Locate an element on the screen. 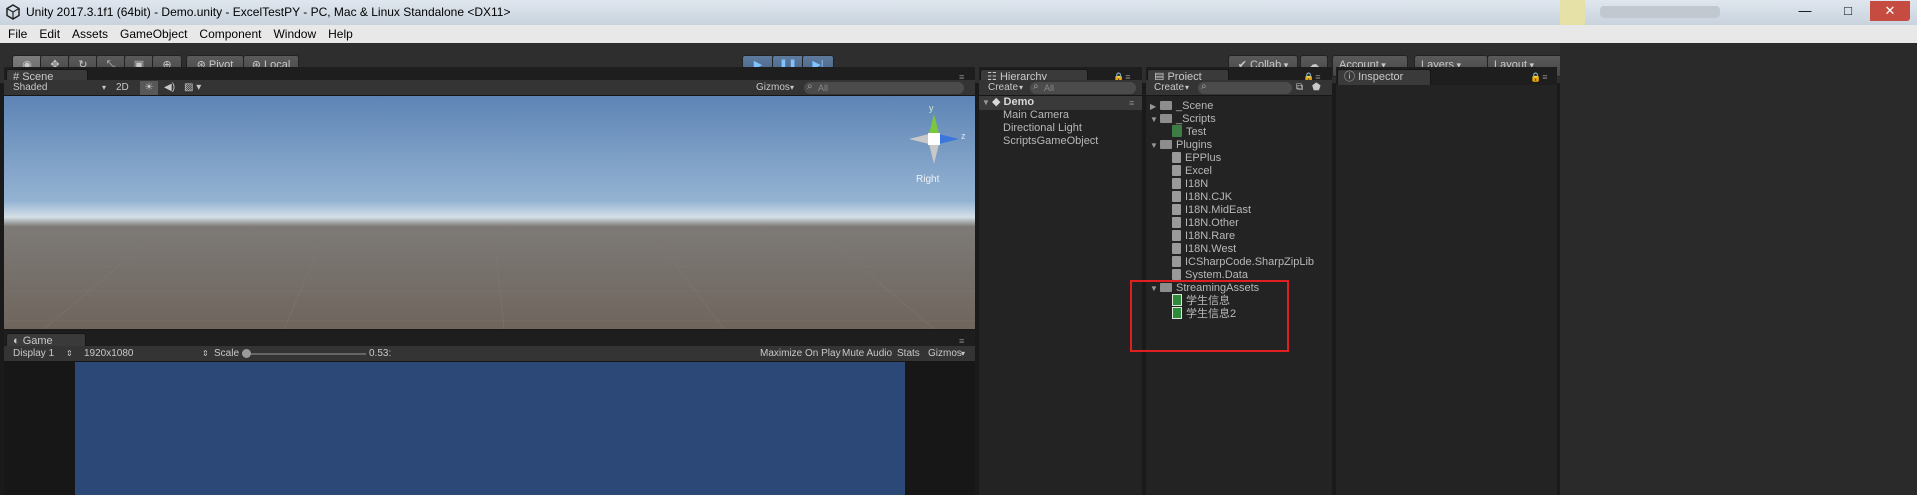  game-gizmos-arrow-icon: ▾ is located at coordinates (963, 354).